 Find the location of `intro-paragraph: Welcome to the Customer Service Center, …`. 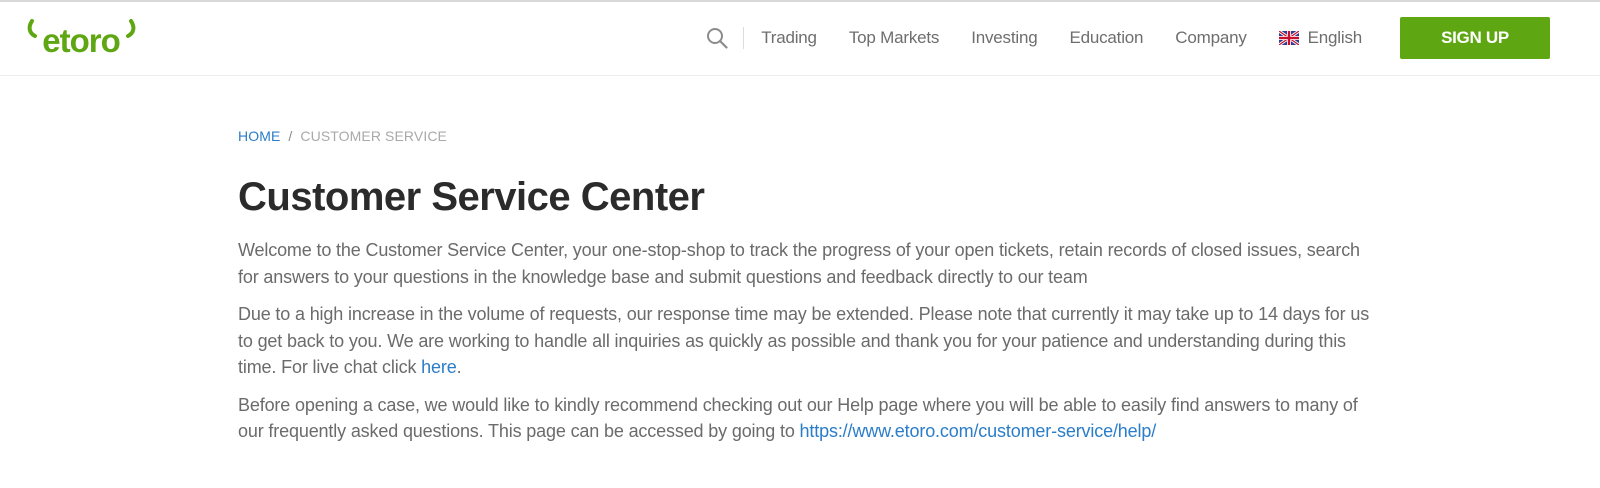

intro-paragraph: Welcome to the Customer Service Center, … is located at coordinates (799, 263).